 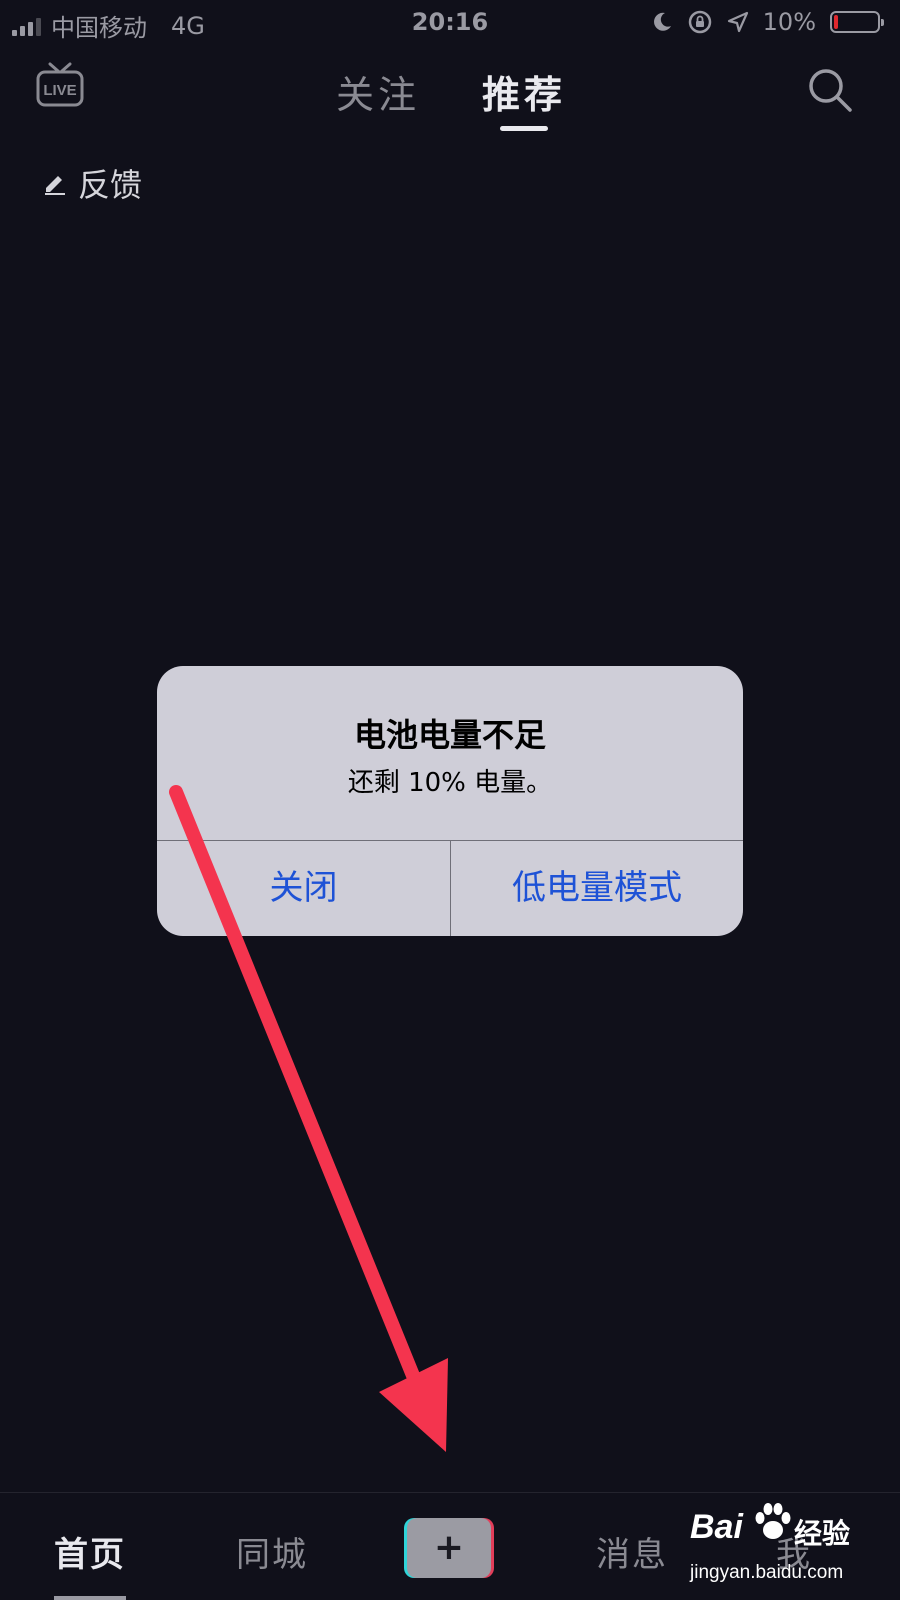 I want to click on nav-messages: 消息, so click(x=632, y=1551).